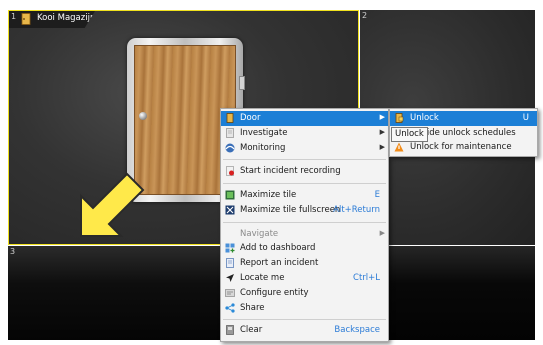 This screenshot has height=345, width=543. Describe the element at coordinates (463, 147) in the screenshot. I see `menu-item-unlock-for-maintenance: Unlock for maintenance` at that location.